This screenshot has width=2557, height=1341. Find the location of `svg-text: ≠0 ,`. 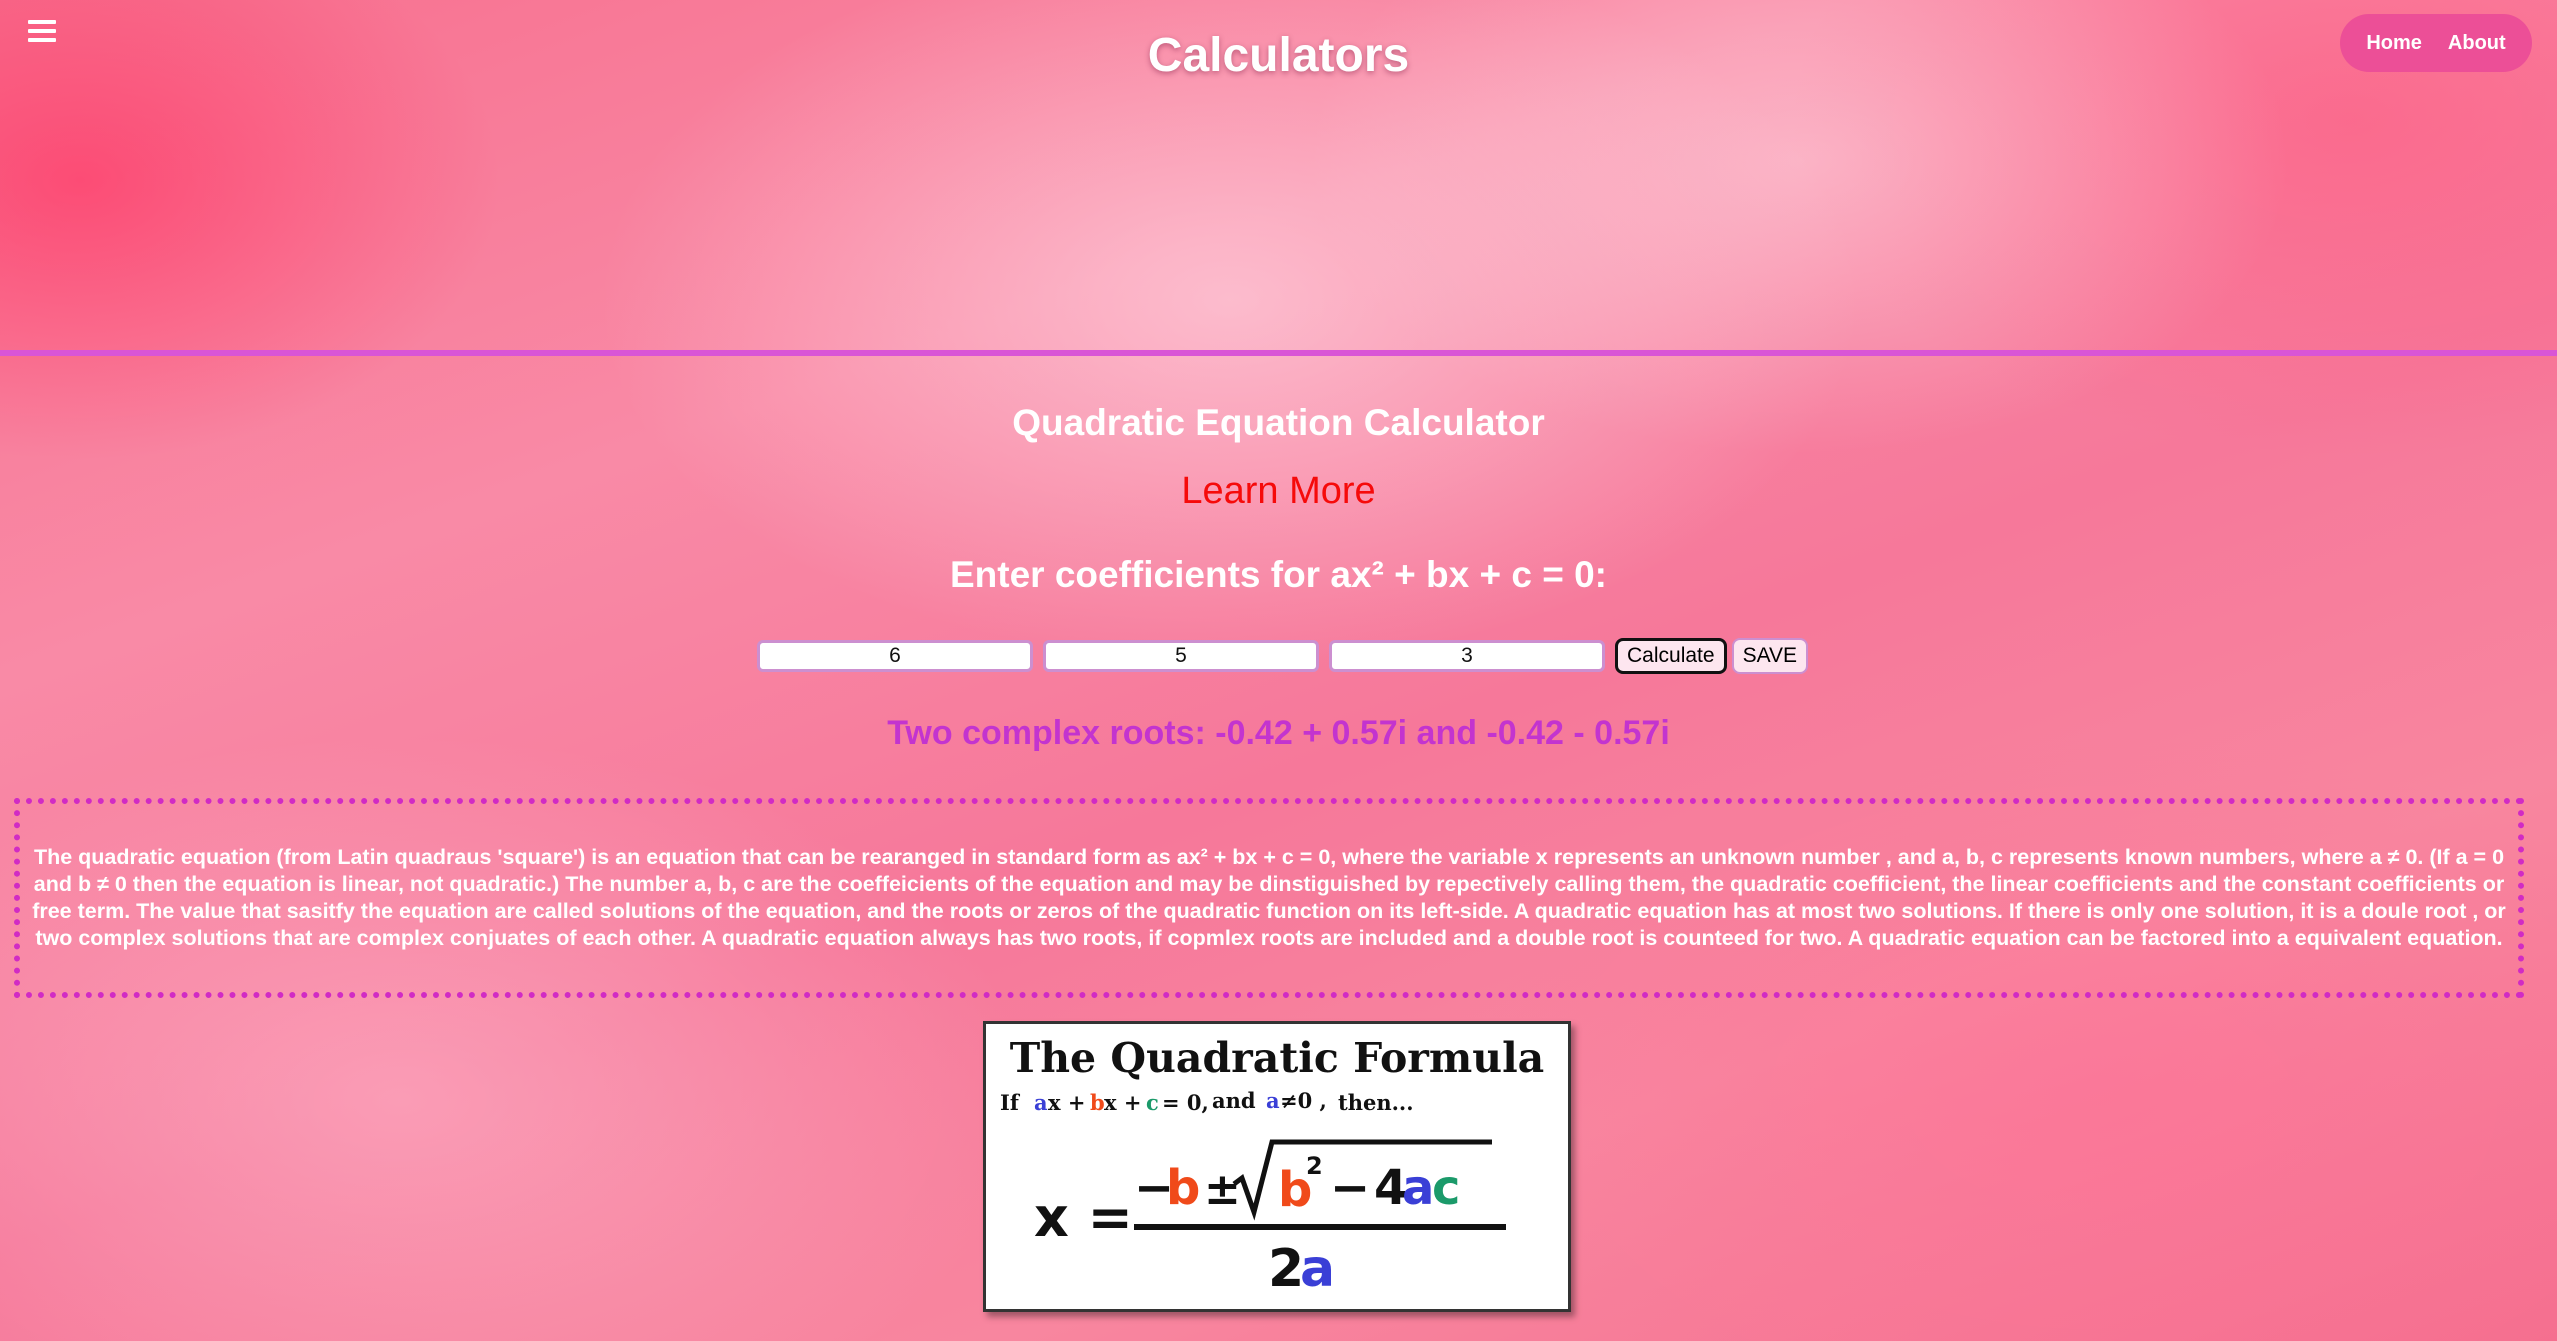

svg-text: ≠0 , is located at coordinates (1303, 1100).